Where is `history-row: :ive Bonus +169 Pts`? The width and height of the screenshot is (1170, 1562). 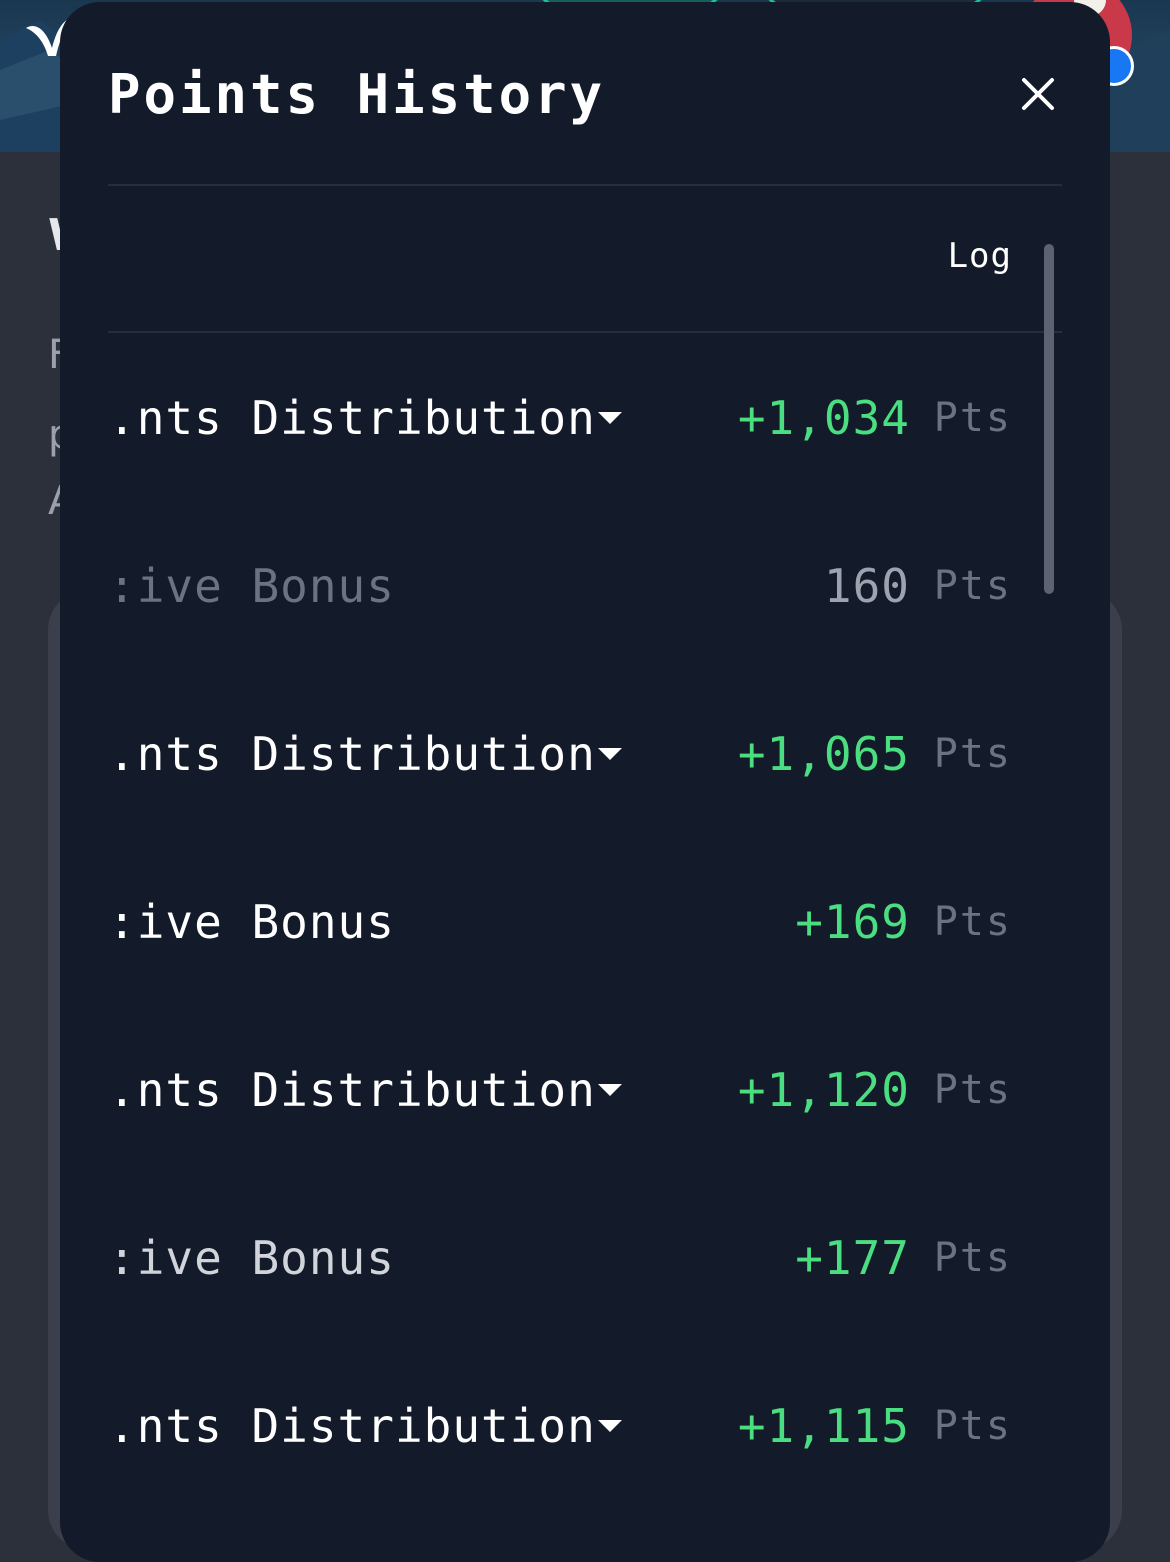 history-row: :ive Bonus +169 Pts is located at coordinates (560, 922).